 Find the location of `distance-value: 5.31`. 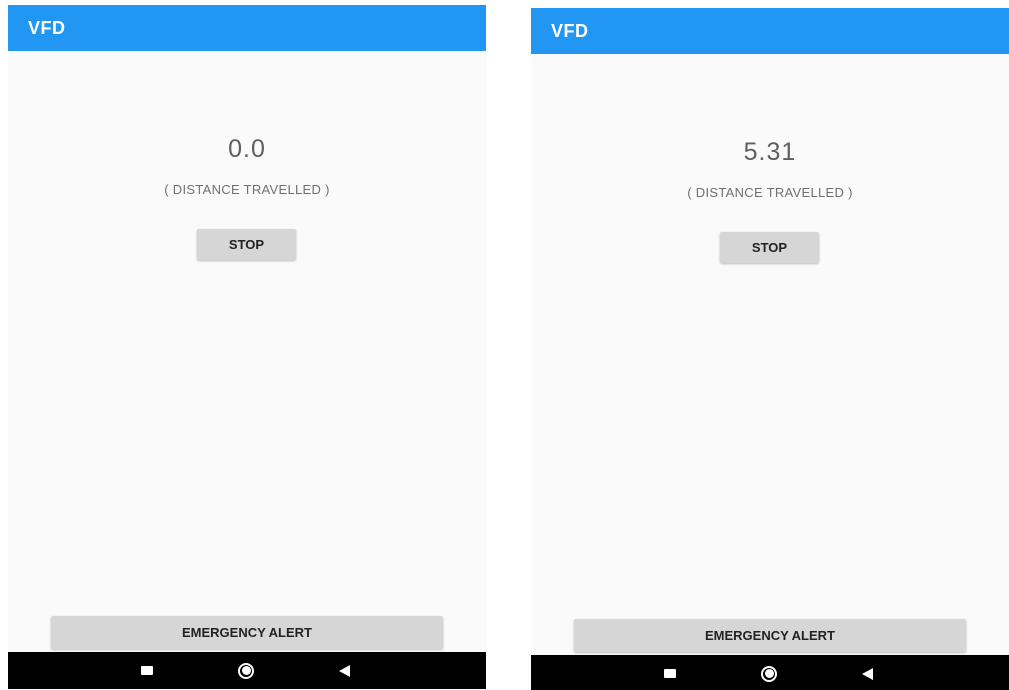

distance-value: 5.31 is located at coordinates (770, 152).